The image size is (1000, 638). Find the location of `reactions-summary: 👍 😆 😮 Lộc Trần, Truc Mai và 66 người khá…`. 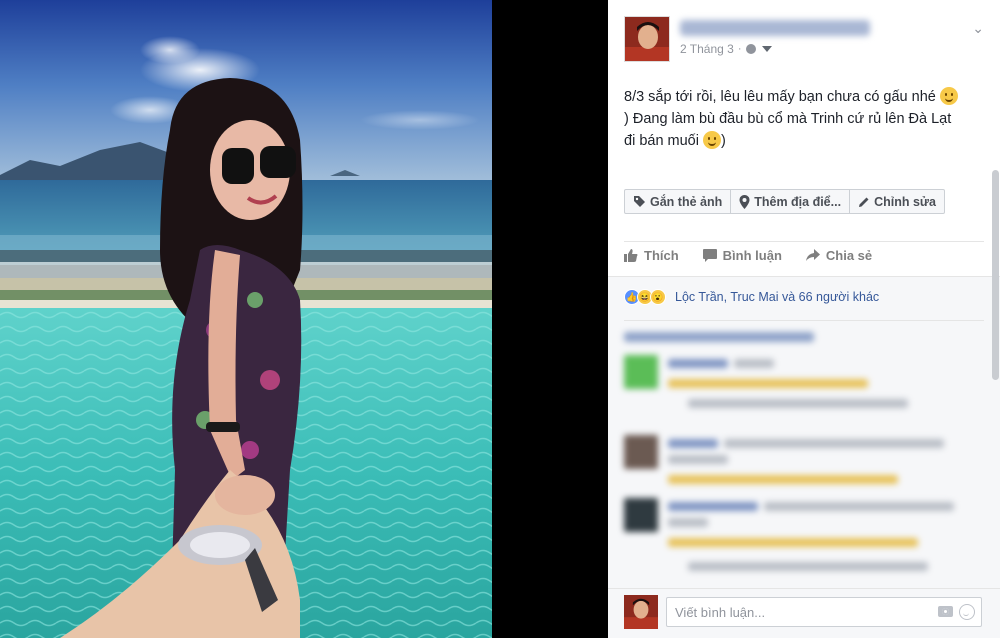

reactions-summary: 👍 😆 😮 Lộc Trần, Truc Mai và 66 người khá… is located at coordinates (751, 297).